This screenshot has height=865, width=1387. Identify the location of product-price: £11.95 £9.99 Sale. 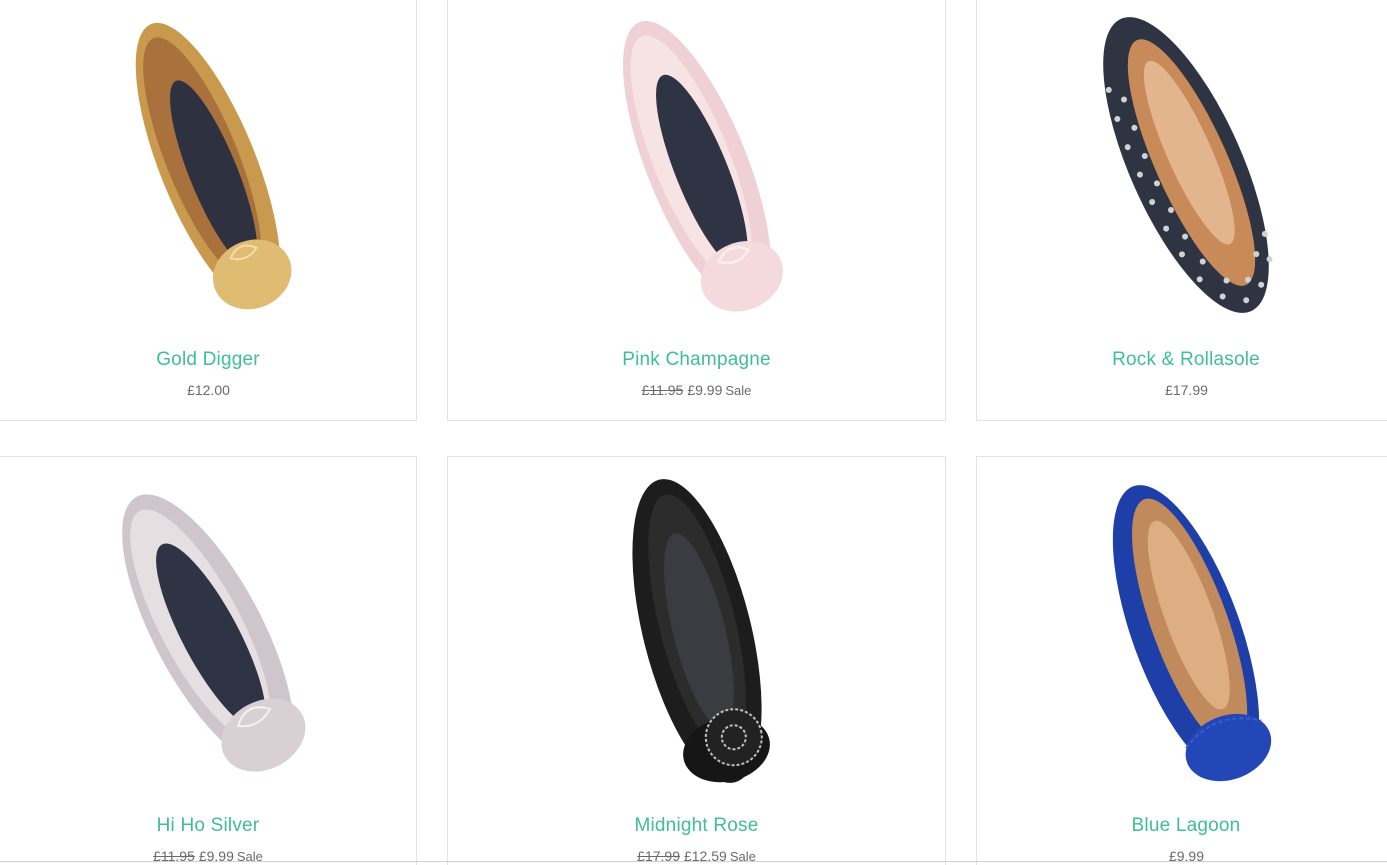
(696, 390).